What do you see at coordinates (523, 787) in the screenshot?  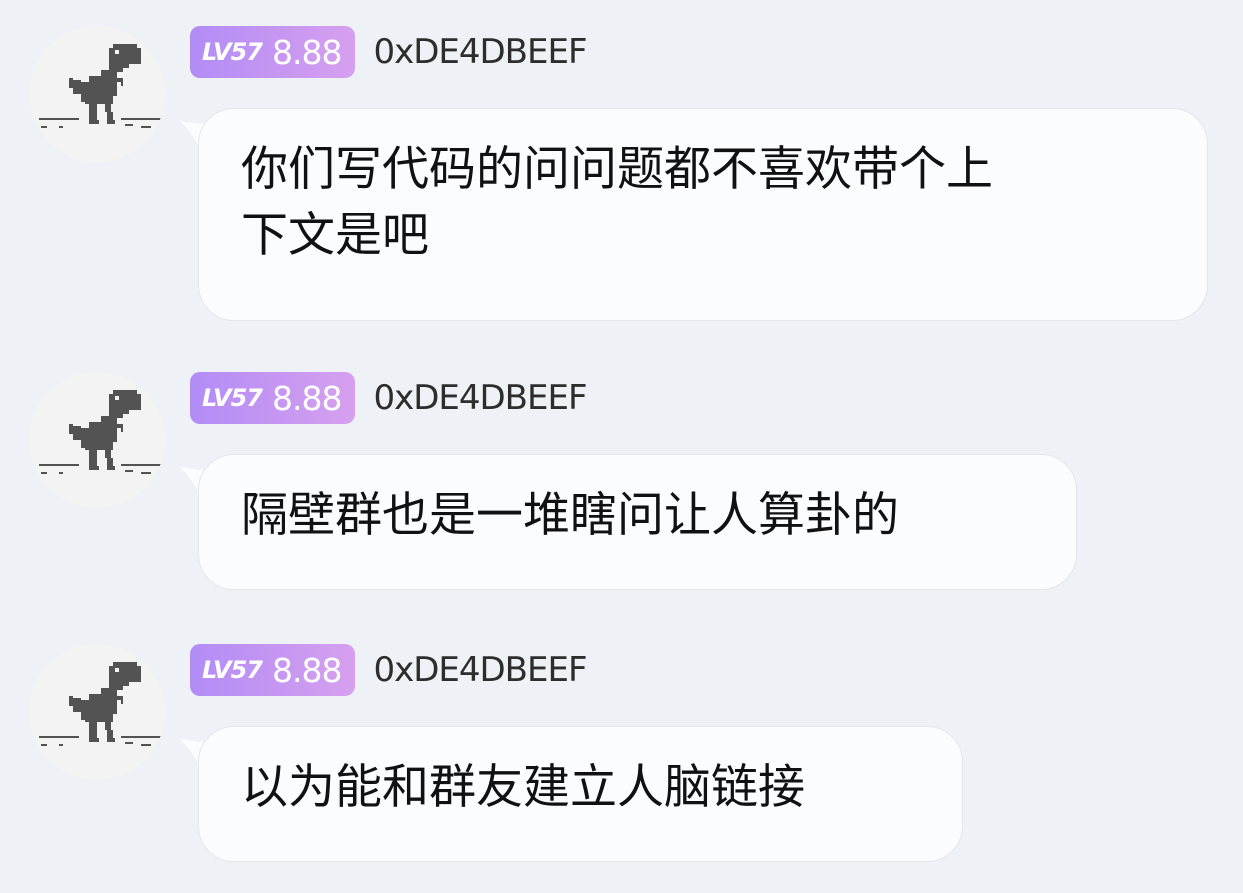 I see `message-text-line: 以为能和群友建立人脑链接` at bounding box center [523, 787].